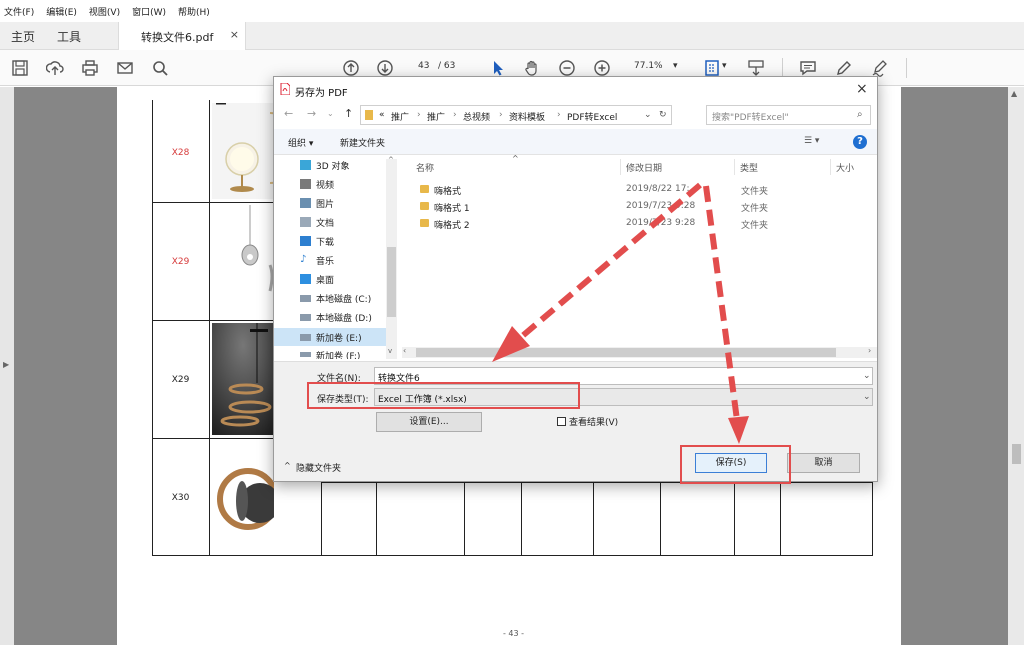 The height and width of the screenshot is (645, 1024). I want to click on up-folder-icon: ↑, so click(348, 113).